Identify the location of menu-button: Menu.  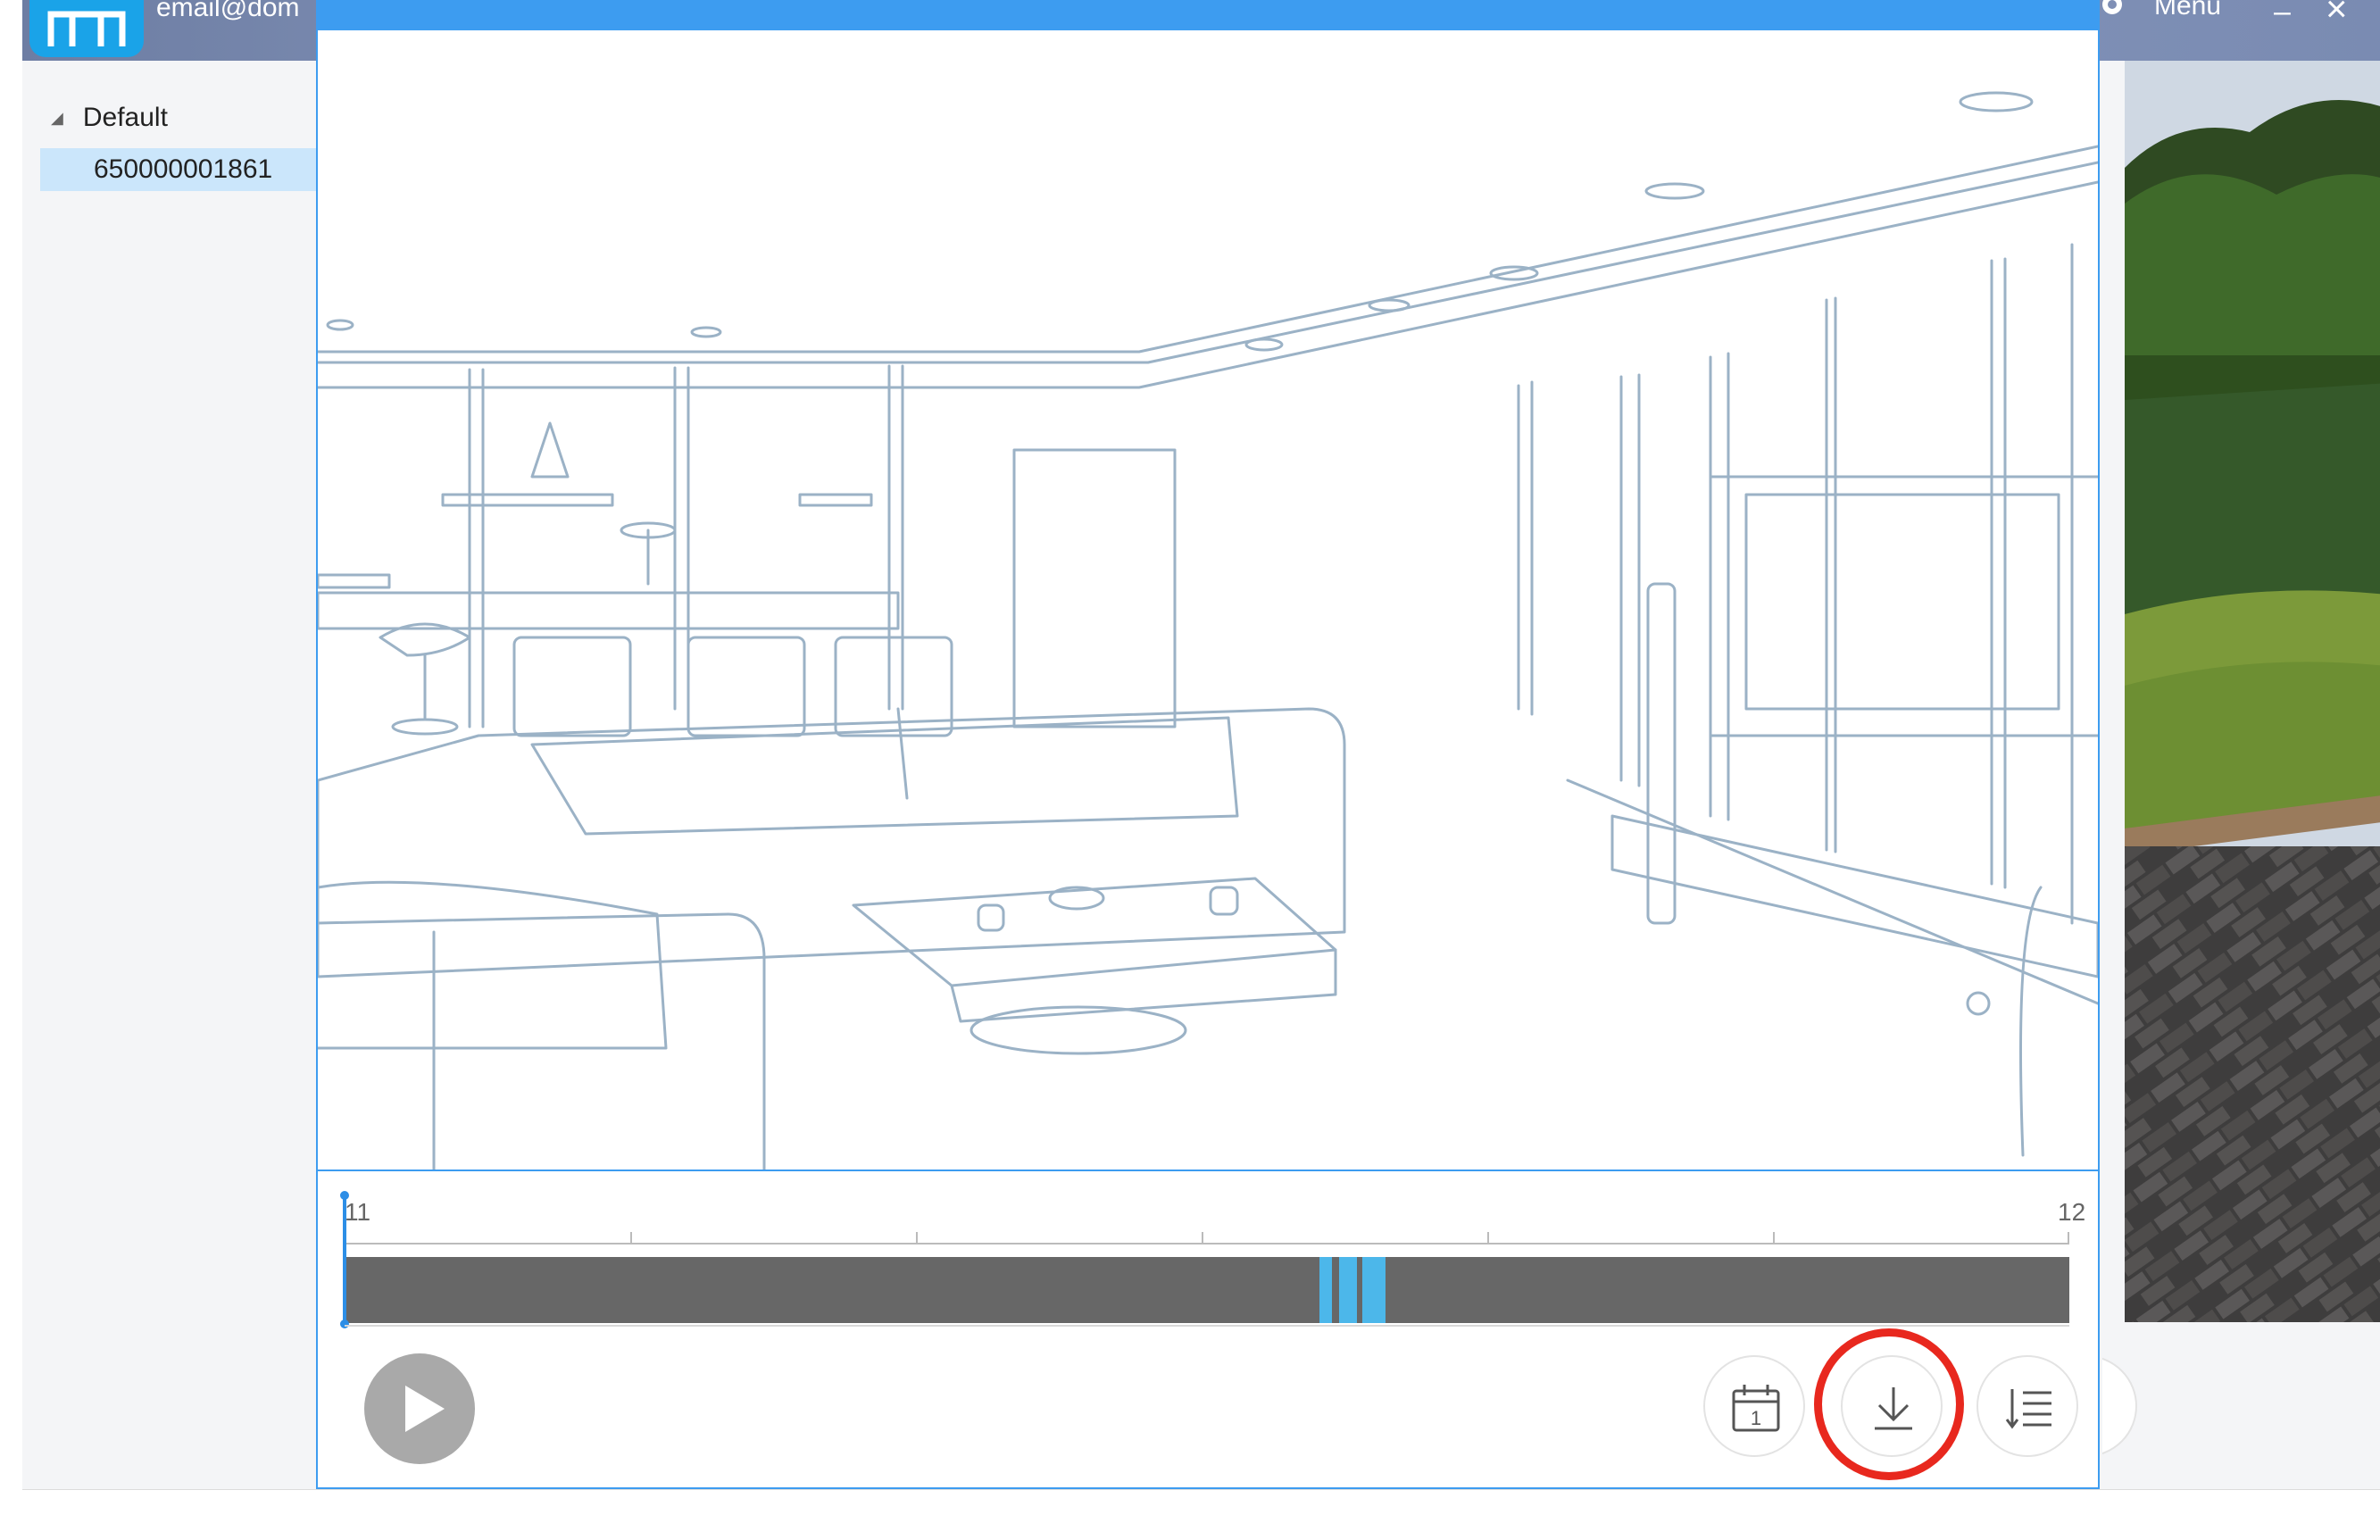
(2187, 10).